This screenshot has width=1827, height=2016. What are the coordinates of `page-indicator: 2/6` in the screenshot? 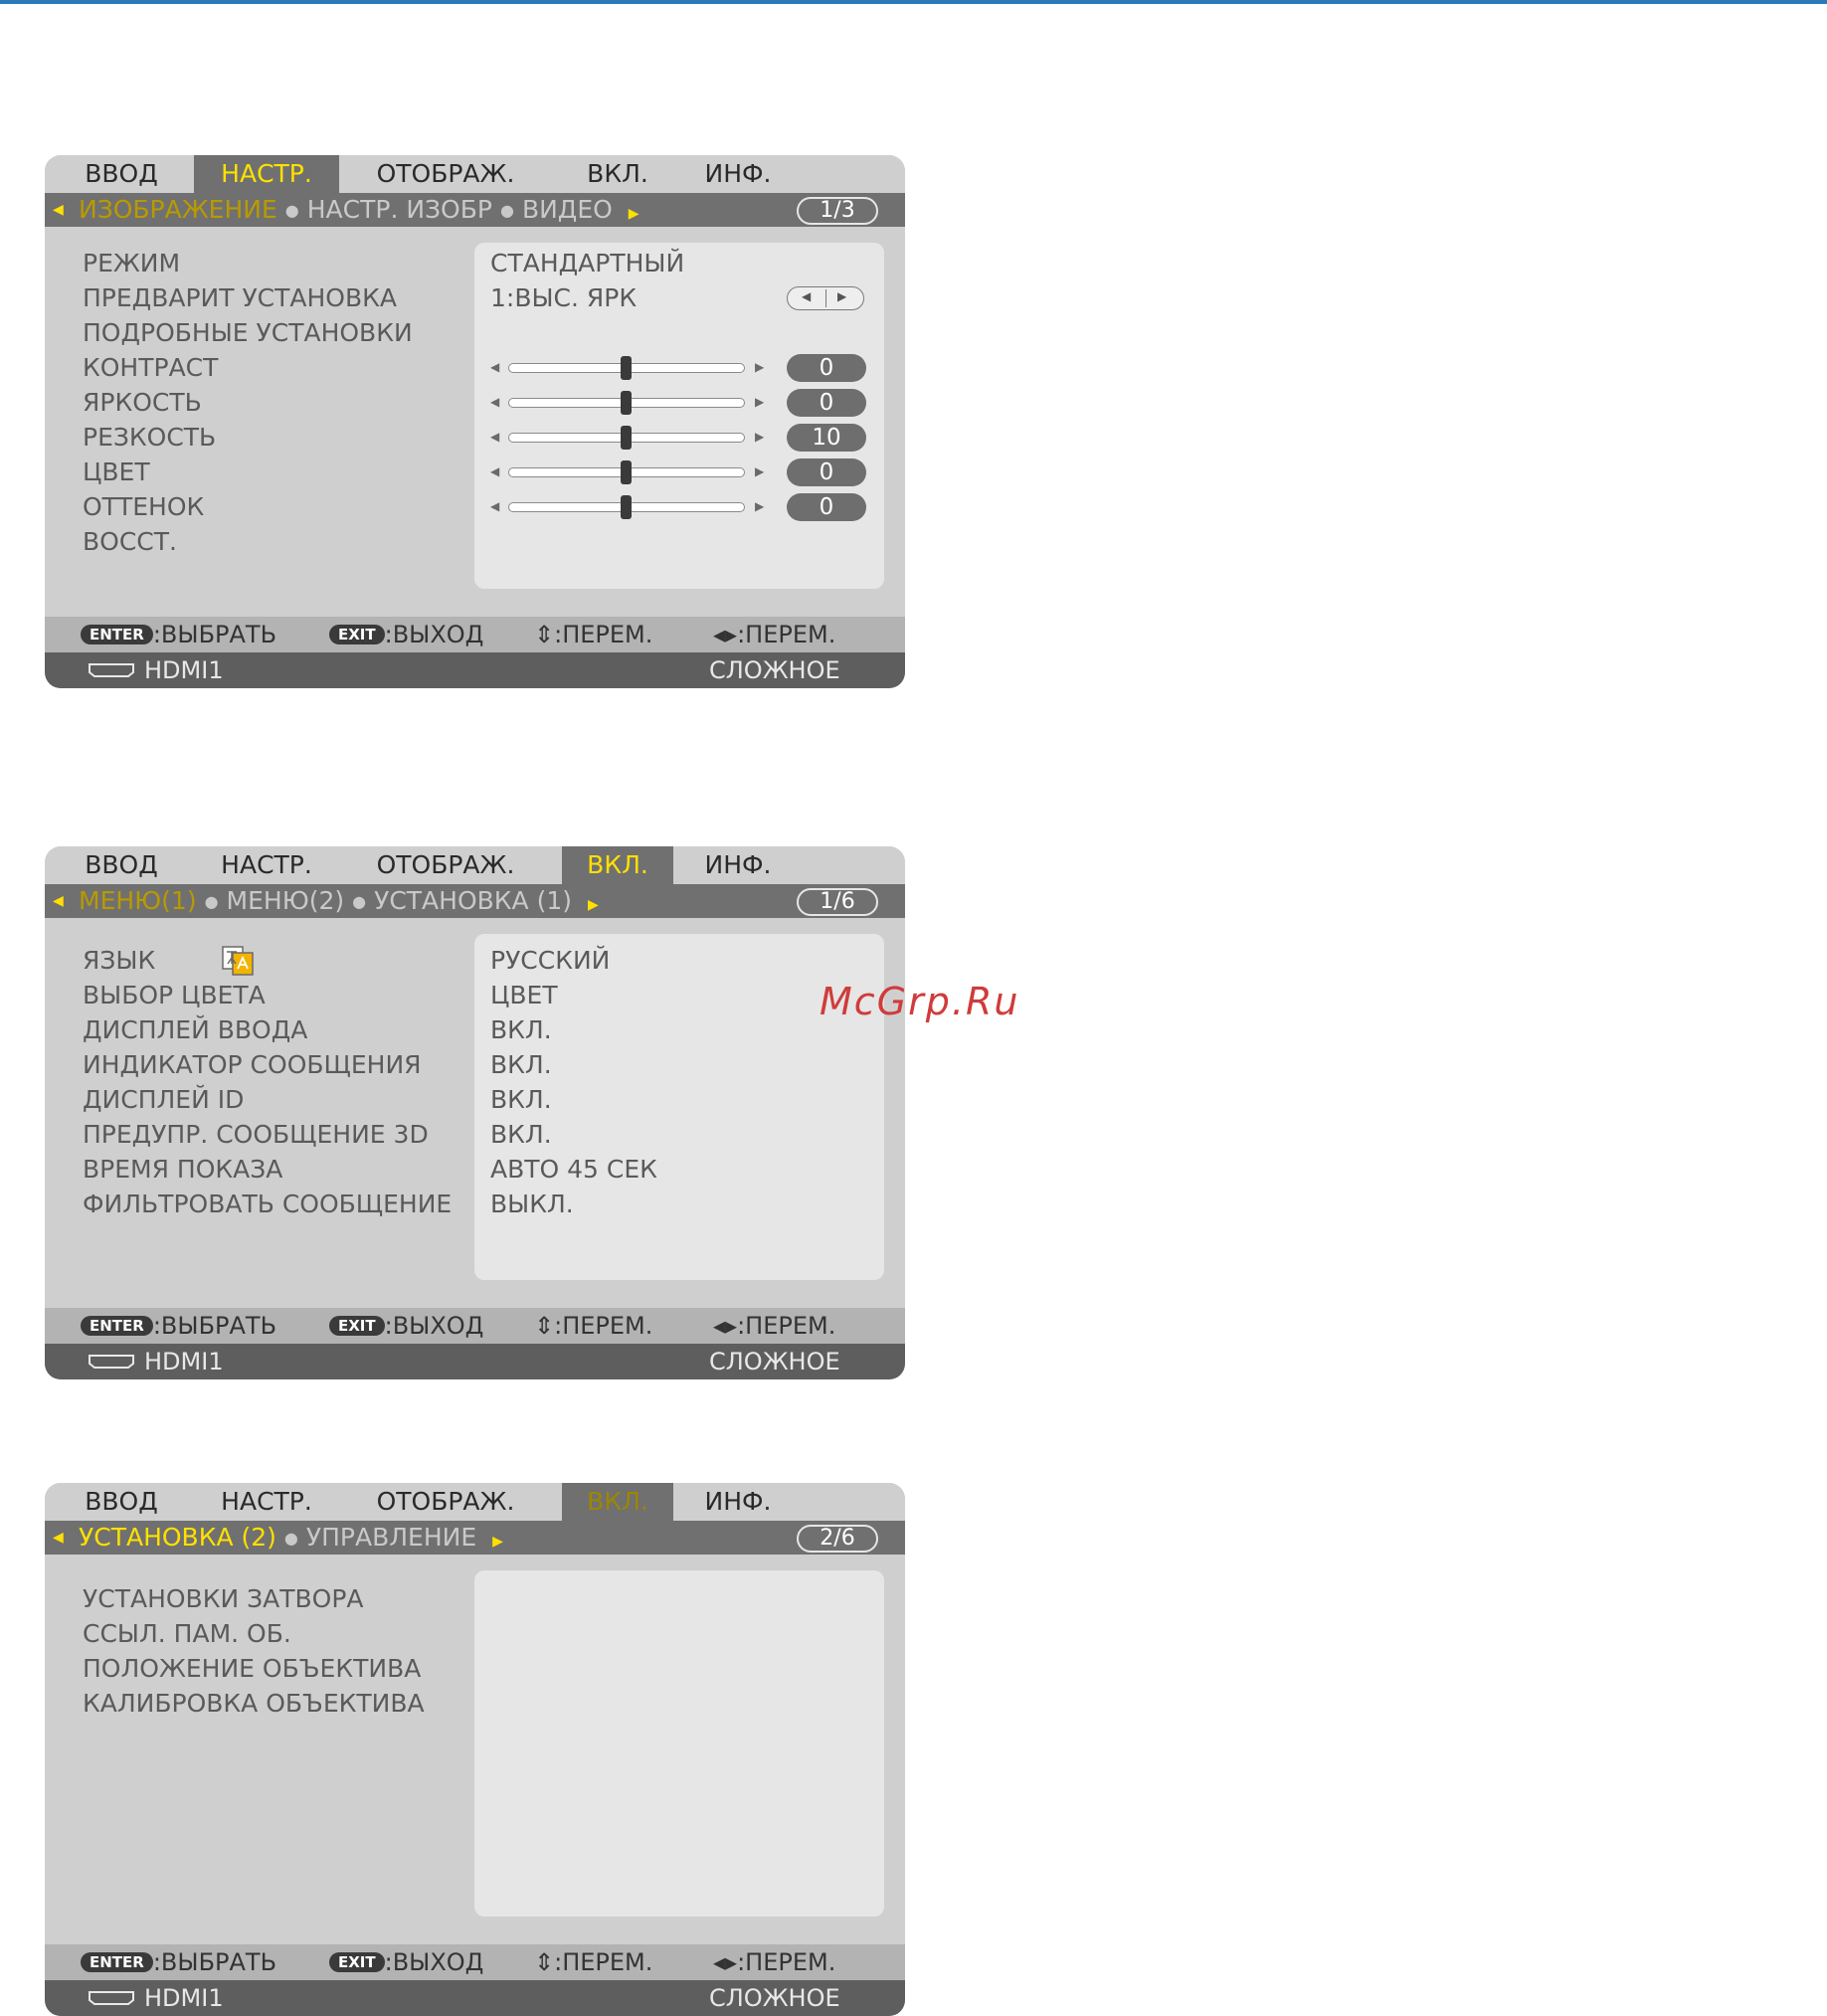 It's located at (837, 1539).